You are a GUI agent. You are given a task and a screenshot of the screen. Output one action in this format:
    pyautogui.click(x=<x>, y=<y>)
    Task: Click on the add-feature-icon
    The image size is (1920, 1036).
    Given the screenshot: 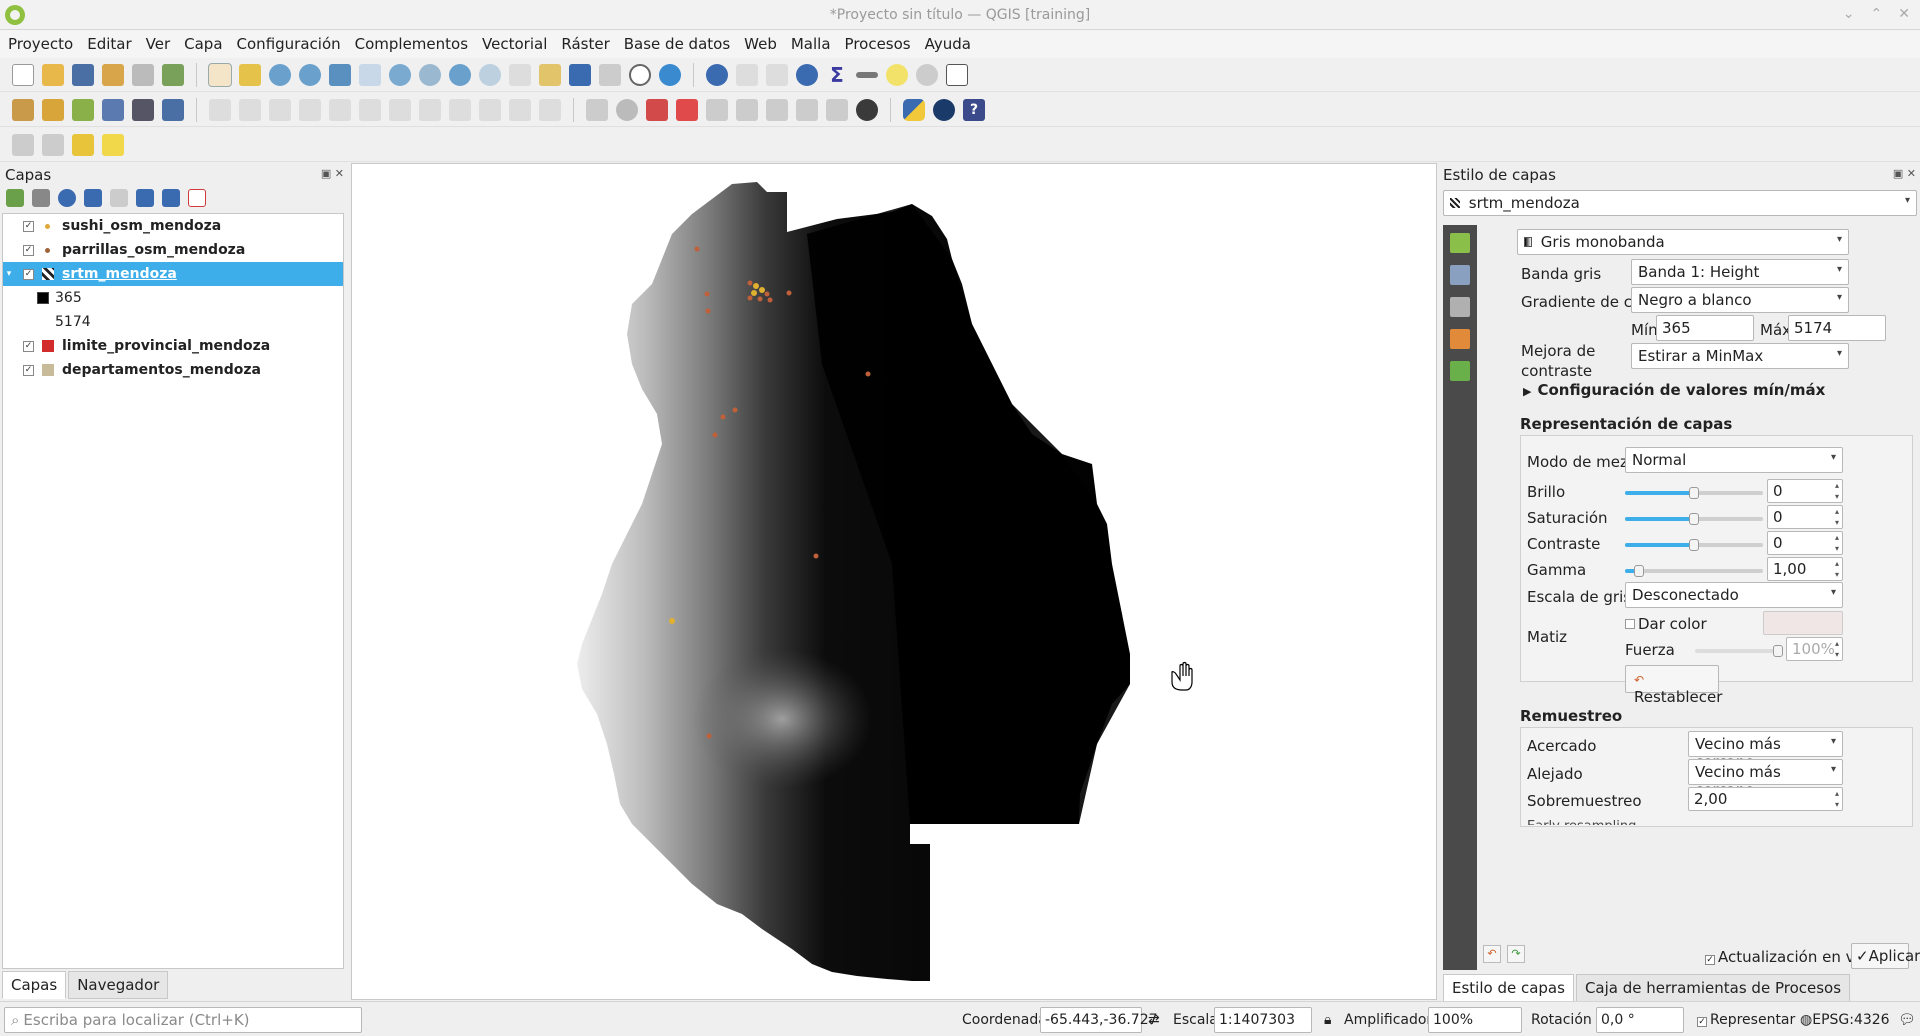 What is the action you would take?
    pyautogui.click(x=310, y=109)
    